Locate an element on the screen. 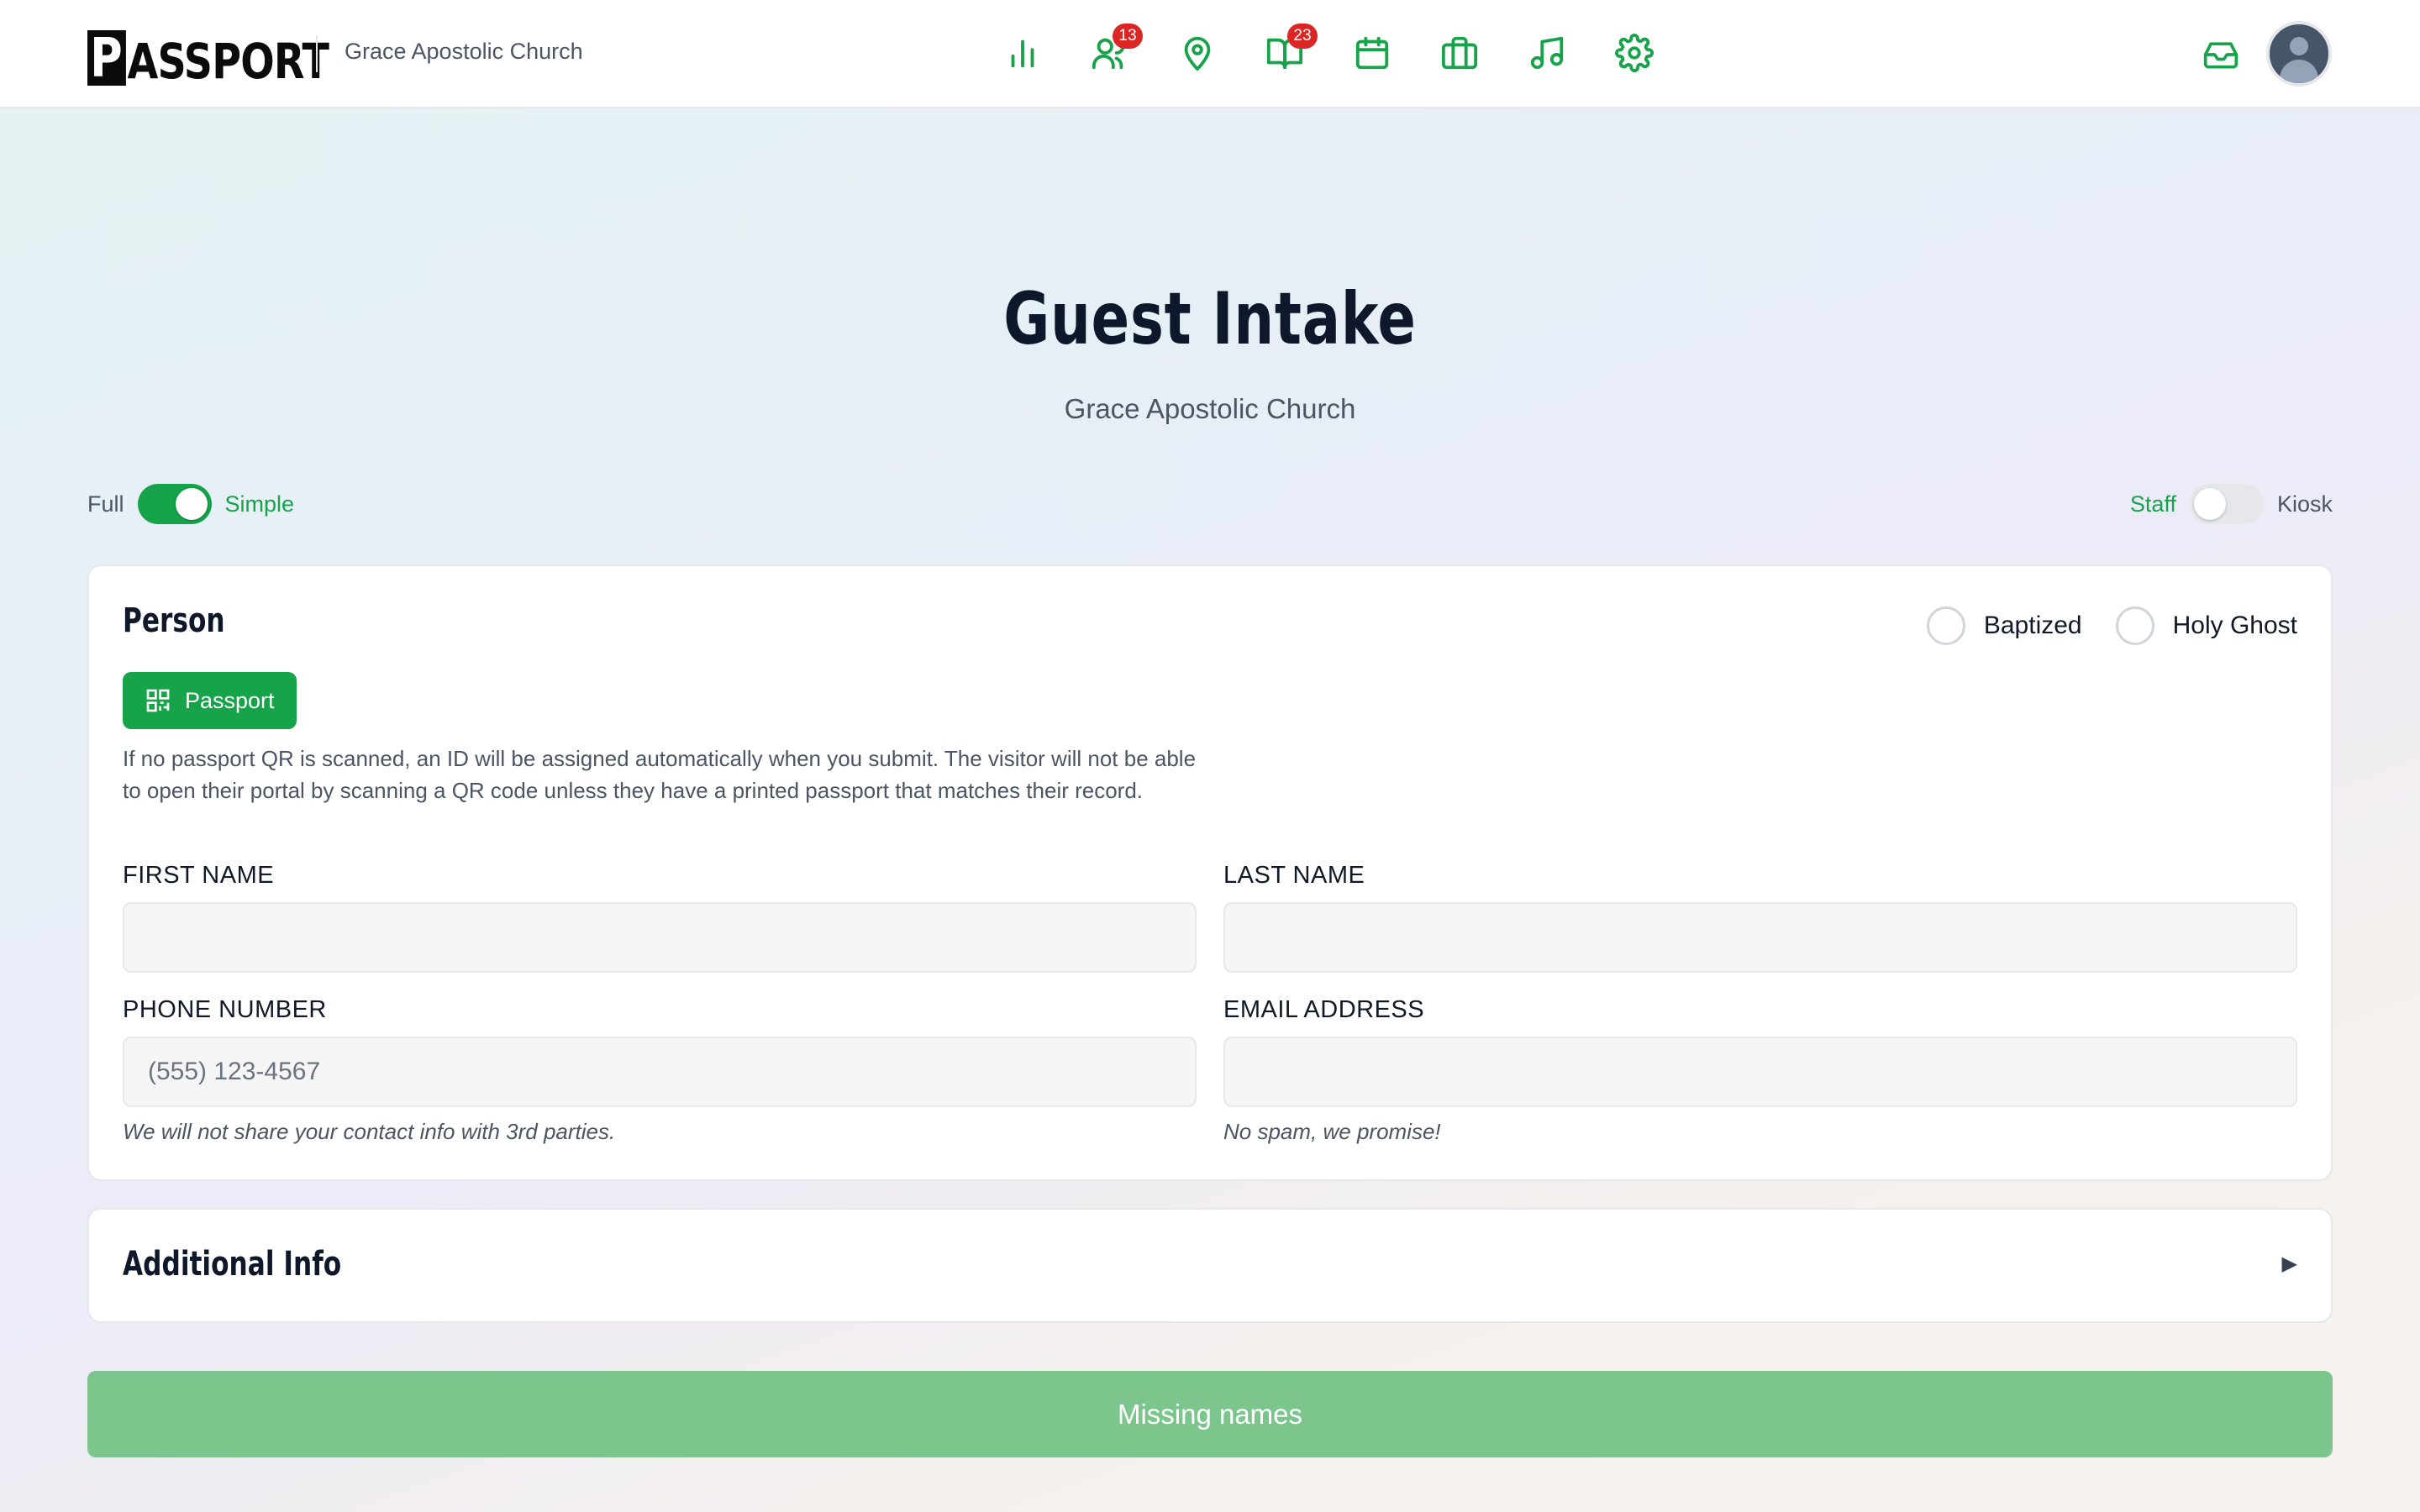 The height and width of the screenshot is (1512, 2420). top-navigation-bar: P ASSPORT Grace Apostolic Church 13 23 is located at coordinates (1210, 54).